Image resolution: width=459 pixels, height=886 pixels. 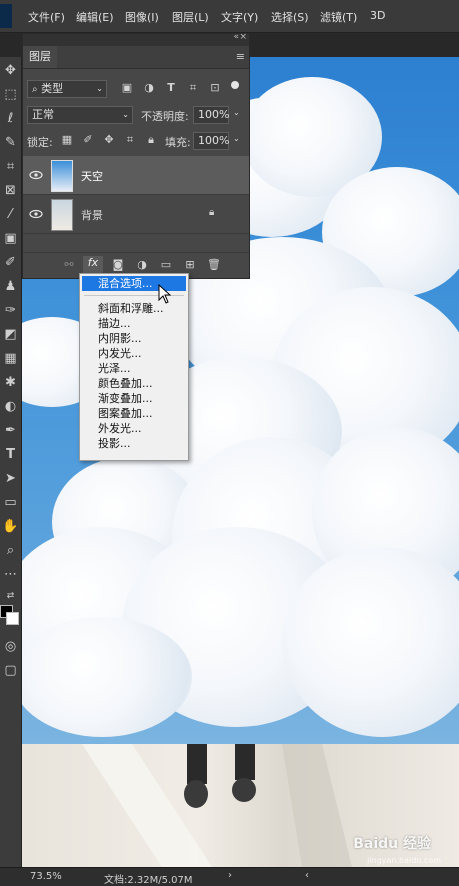 What do you see at coordinates (166, 264) in the screenshot?
I see `new-group-icon: ▭` at bounding box center [166, 264].